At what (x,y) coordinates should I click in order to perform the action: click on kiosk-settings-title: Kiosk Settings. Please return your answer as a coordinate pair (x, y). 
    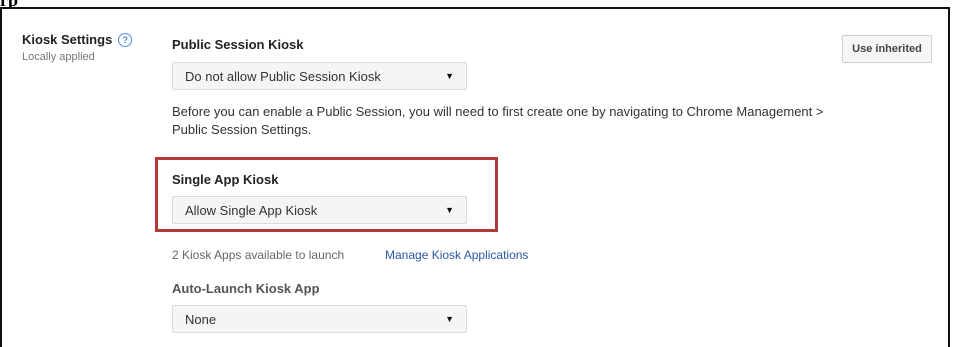
    Looking at the image, I should click on (67, 39).